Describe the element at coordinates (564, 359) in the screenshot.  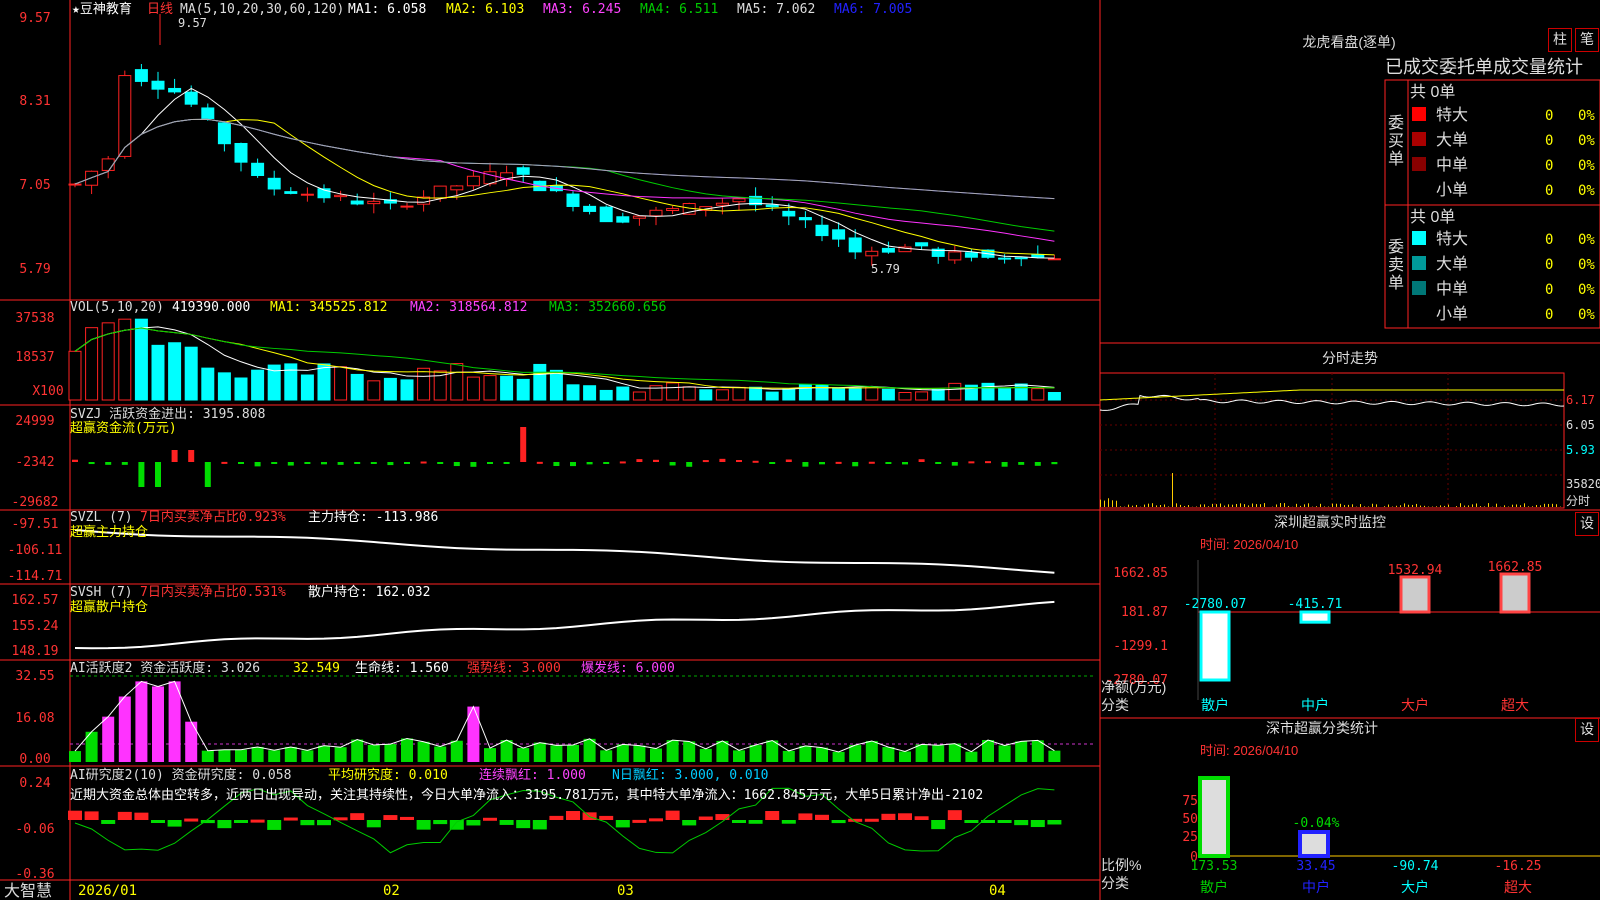
I see `volume-pane` at that location.